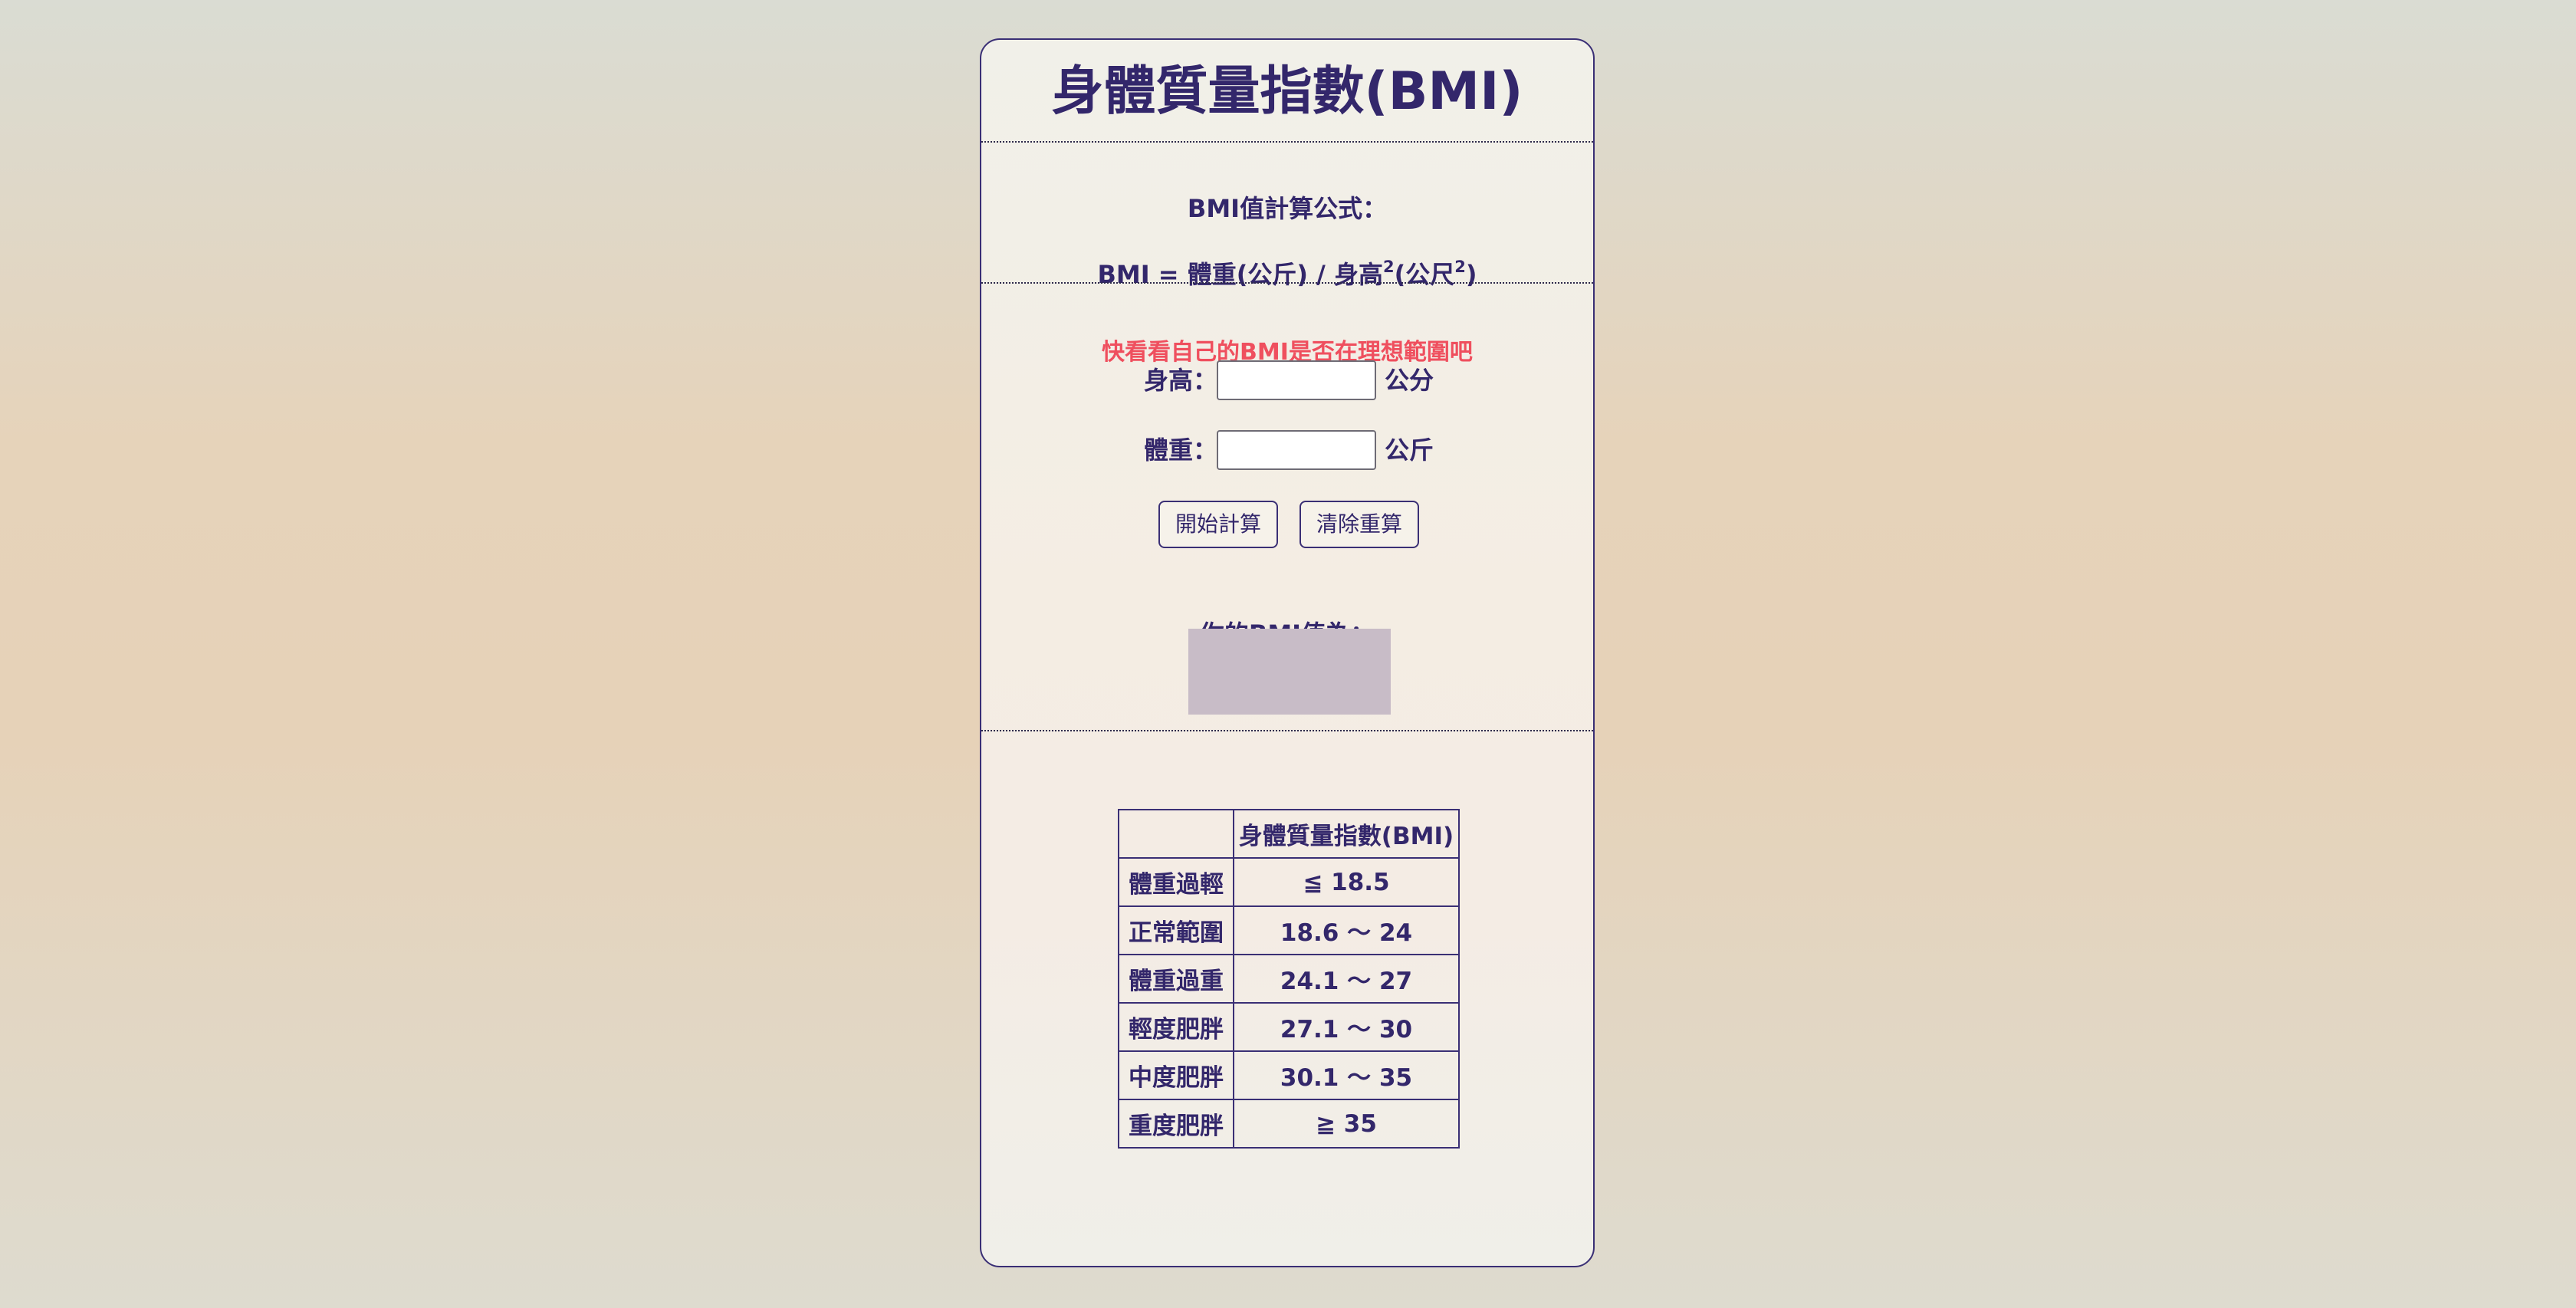 The height and width of the screenshot is (1308, 2576). I want to click on table-header-row: 身體質量指數(BMI), so click(1289, 834).